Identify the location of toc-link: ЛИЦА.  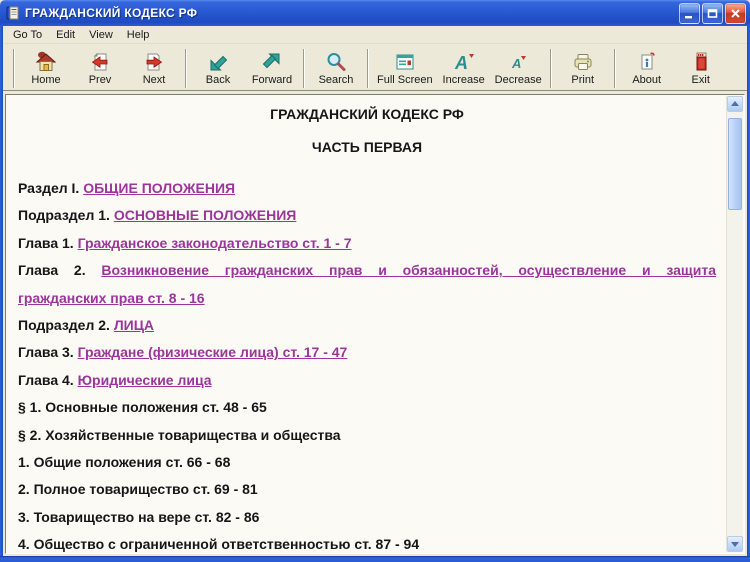
(134, 325).